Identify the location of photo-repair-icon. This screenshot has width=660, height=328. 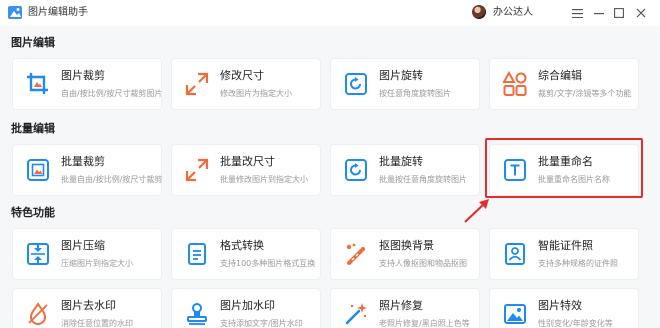
(356, 314).